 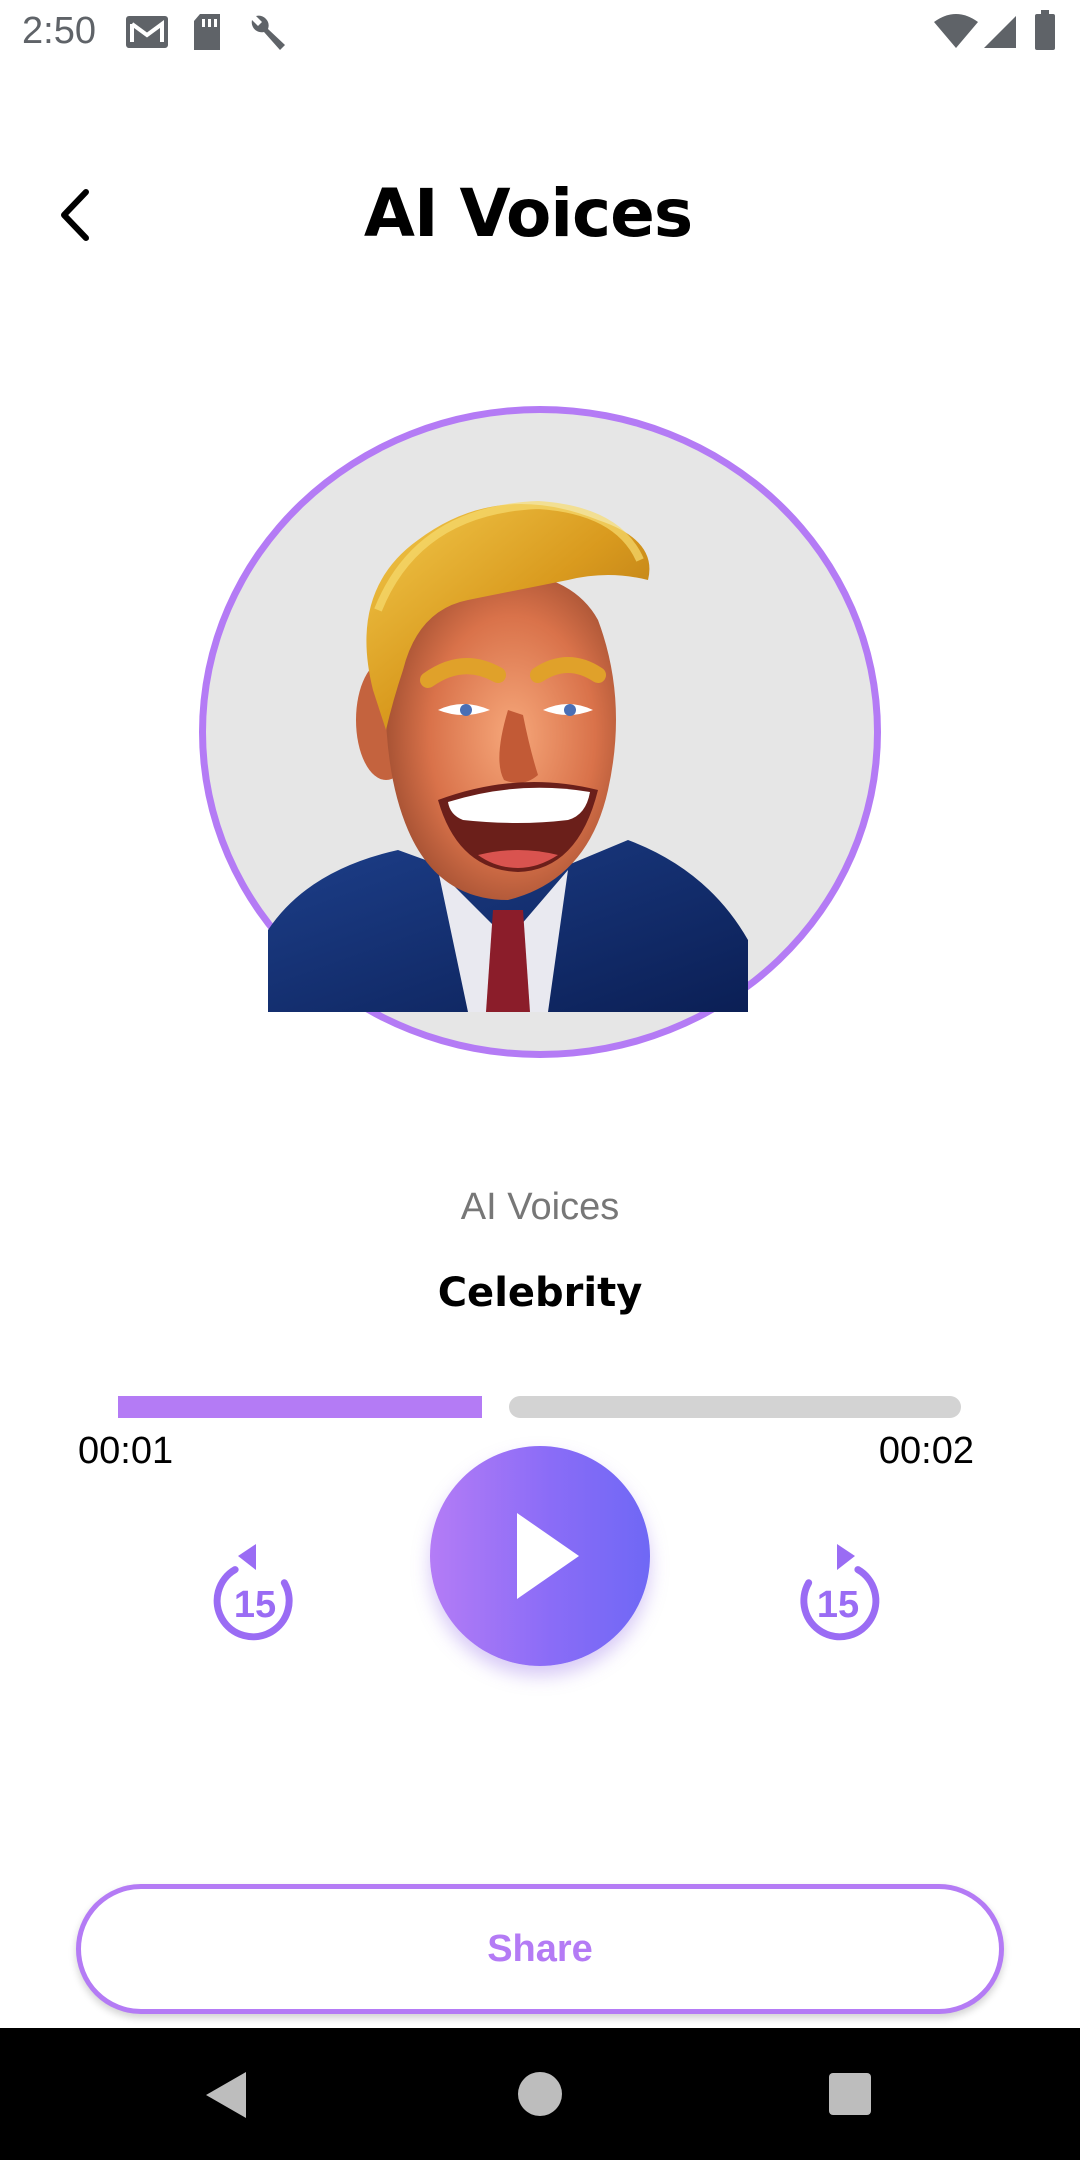 I want to click on share-button: Share, so click(x=540, y=1949).